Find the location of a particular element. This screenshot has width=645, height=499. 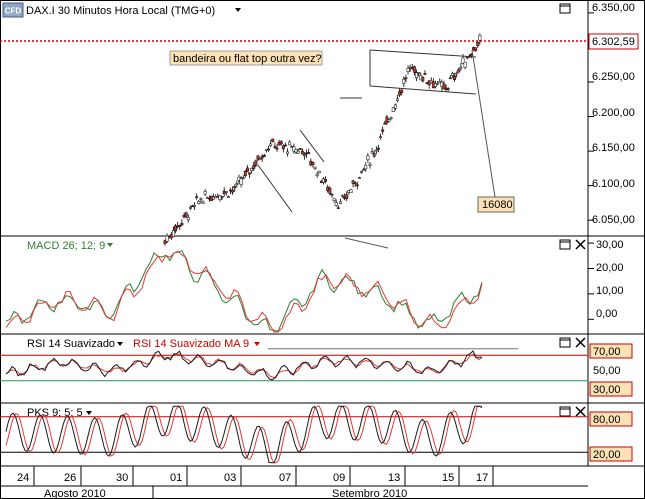

rsi-ma-label: RSI 14 Suavizado MA 9 is located at coordinates (191, 344).